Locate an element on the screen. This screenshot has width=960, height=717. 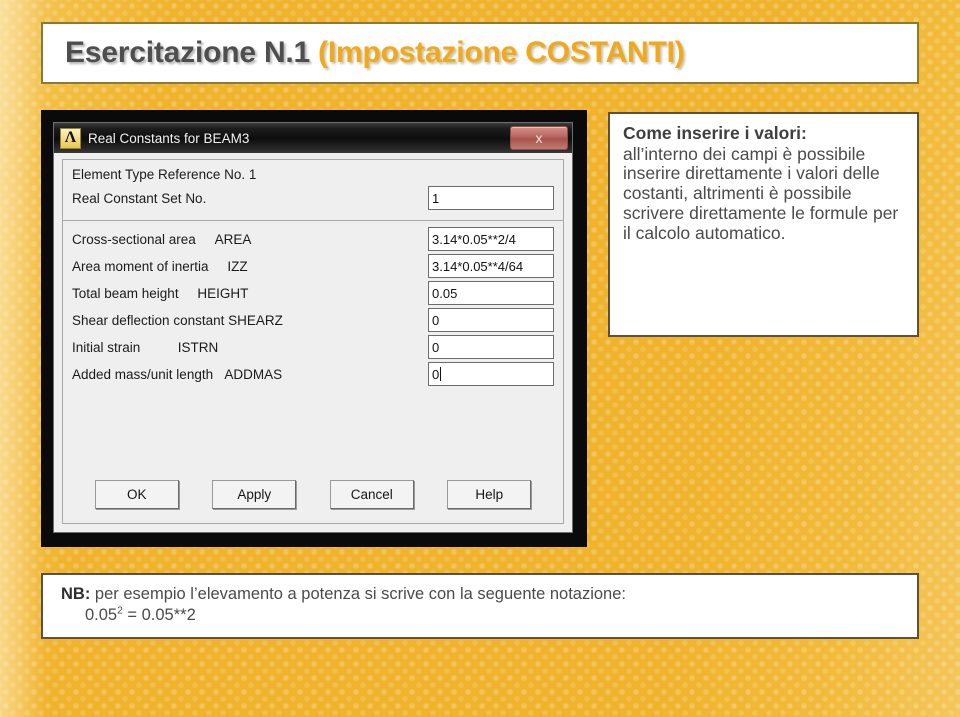
field-label-height-text: Total beam height is located at coordinates (125, 293).